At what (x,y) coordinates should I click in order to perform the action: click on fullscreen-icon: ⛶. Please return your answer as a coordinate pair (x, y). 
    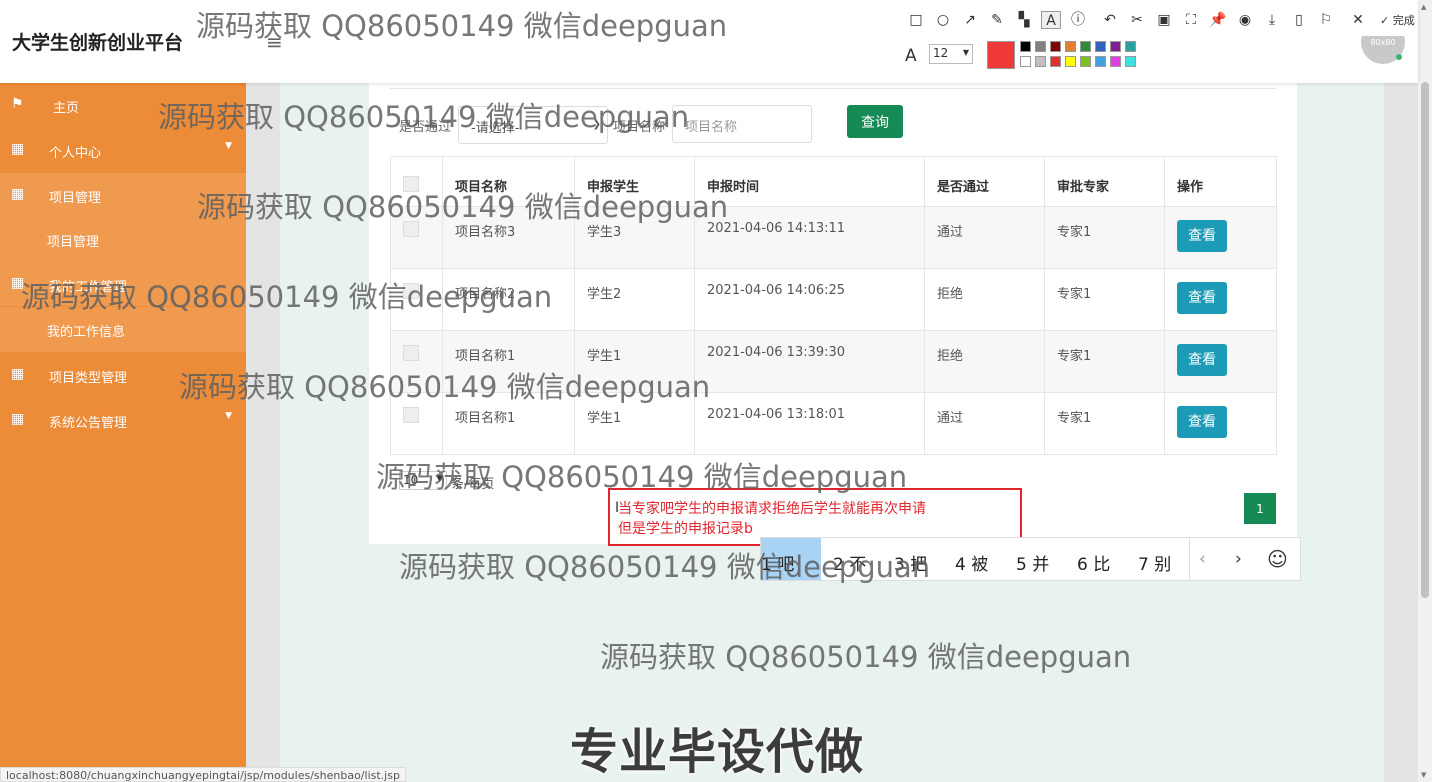
    Looking at the image, I should click on (1191, 20).